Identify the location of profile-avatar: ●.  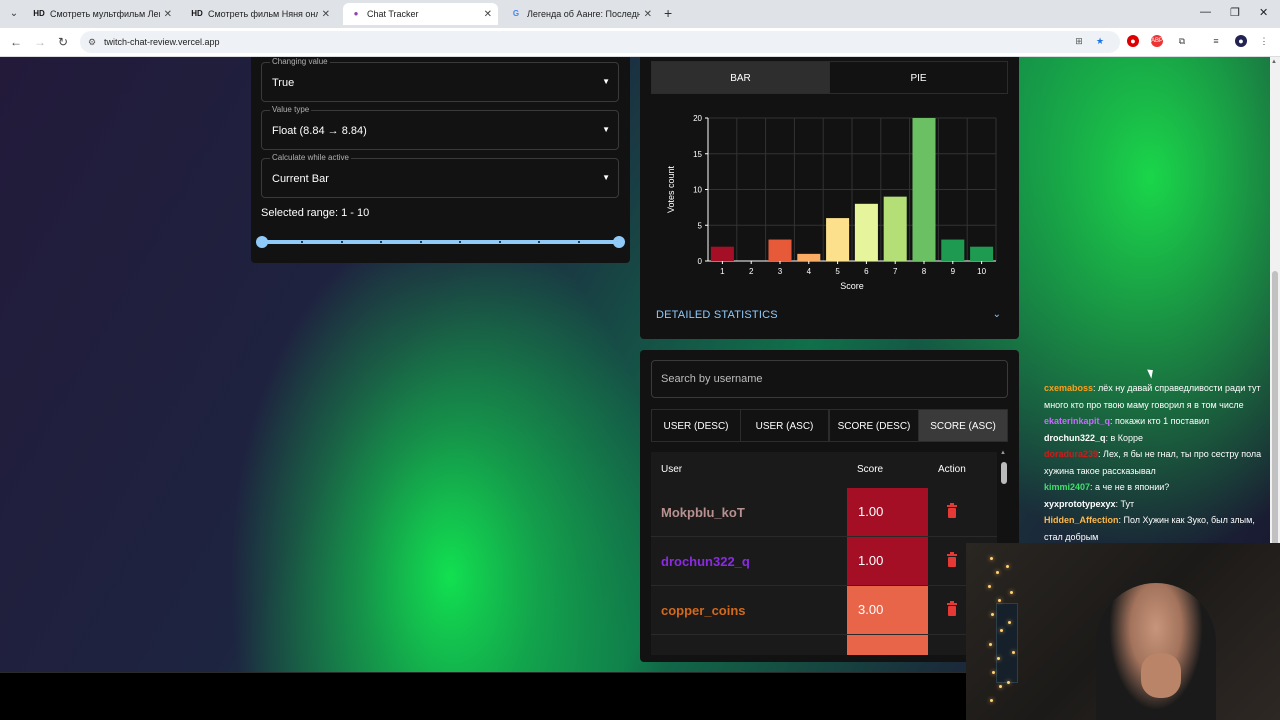
(1241, 41).